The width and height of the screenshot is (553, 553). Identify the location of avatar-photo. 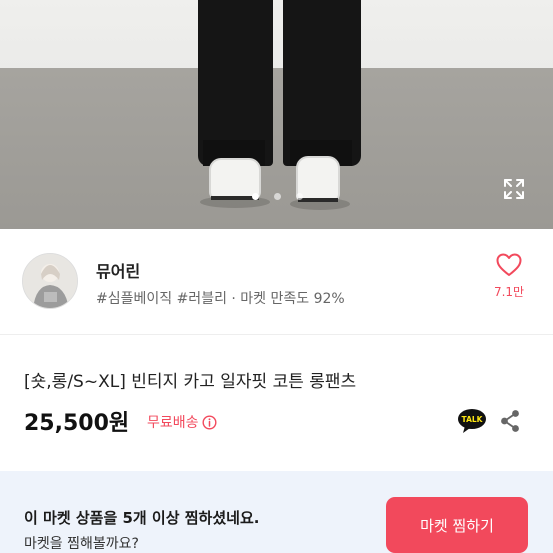
(50, 281).